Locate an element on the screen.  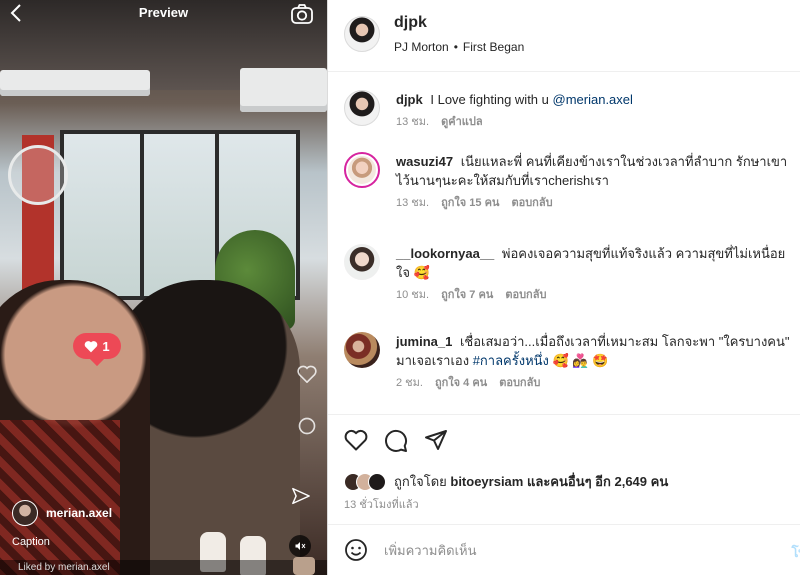
media-overlay-username: merian.axel is located at coordinates (79, 513).